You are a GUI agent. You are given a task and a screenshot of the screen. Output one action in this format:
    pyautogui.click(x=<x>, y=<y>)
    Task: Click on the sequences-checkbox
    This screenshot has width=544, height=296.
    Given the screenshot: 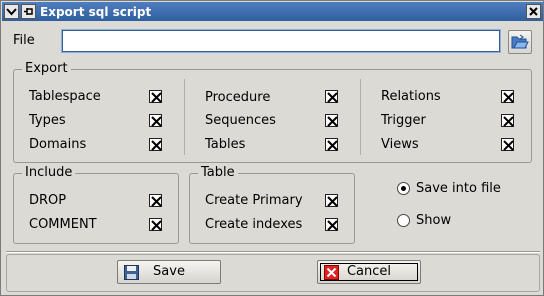 What is the action you would take?
    pyautogui.click(x=331, y=120)
    